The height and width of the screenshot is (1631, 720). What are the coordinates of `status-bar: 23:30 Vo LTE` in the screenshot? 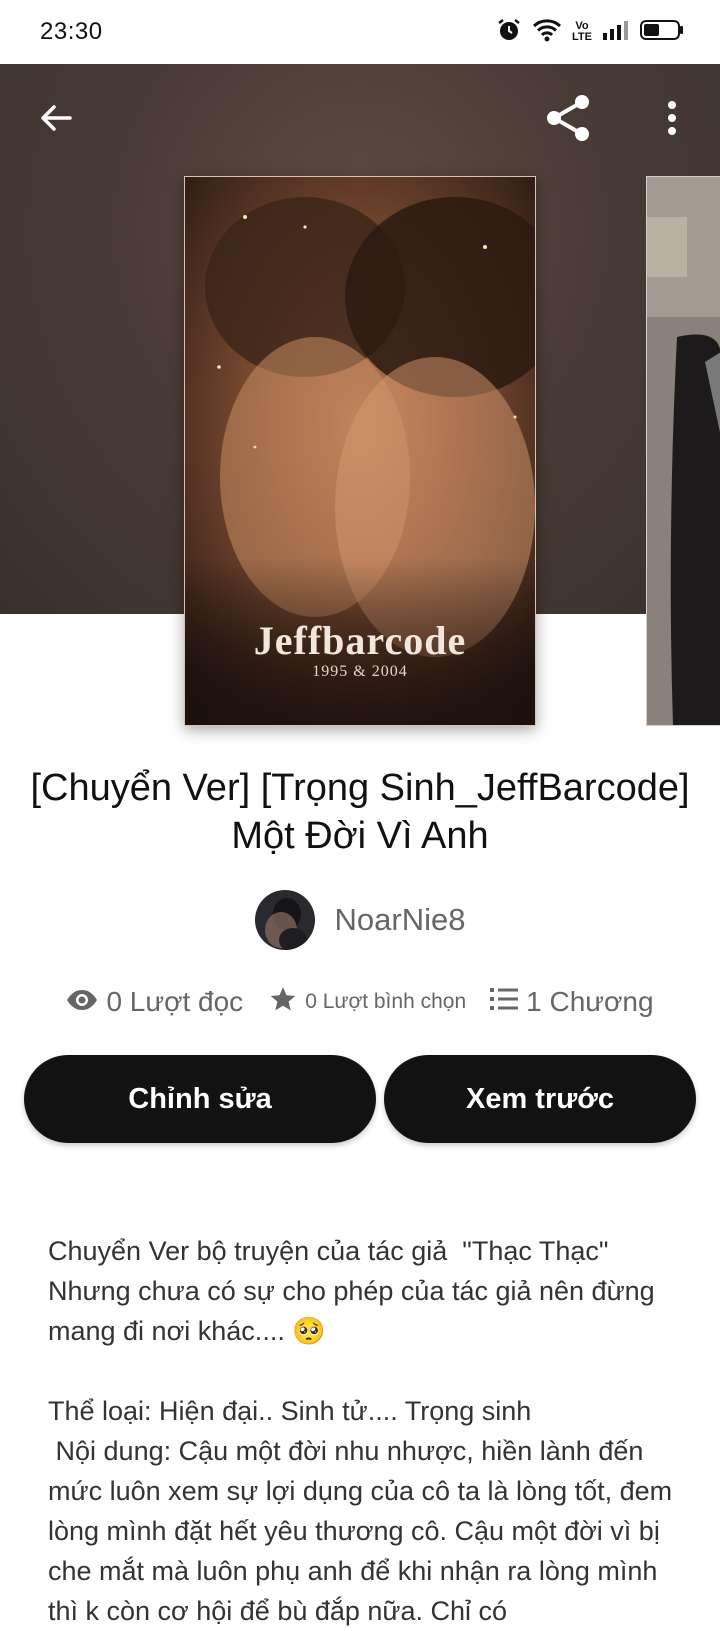 It's located at (360, 32).